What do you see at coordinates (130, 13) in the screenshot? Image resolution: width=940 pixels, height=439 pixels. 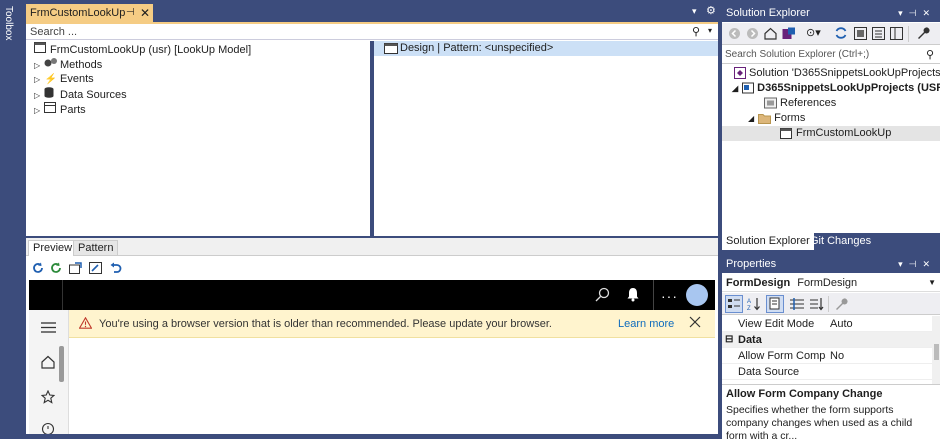 I see `pin-icon: ⊣` at bounding box center [130, 13].